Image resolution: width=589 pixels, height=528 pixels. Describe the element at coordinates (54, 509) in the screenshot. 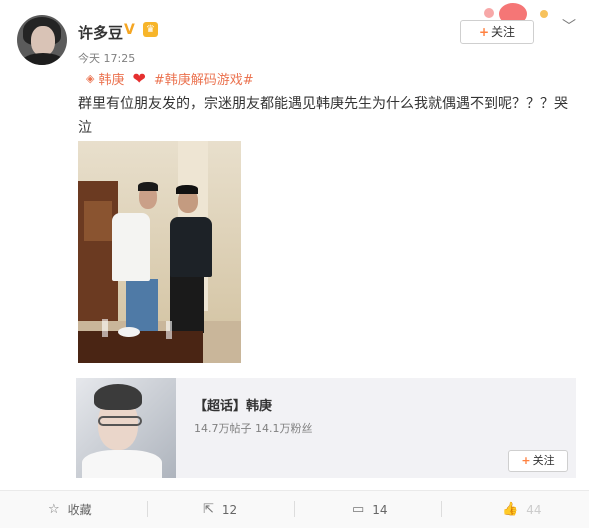

I see `star-icon: ☆` at that location.